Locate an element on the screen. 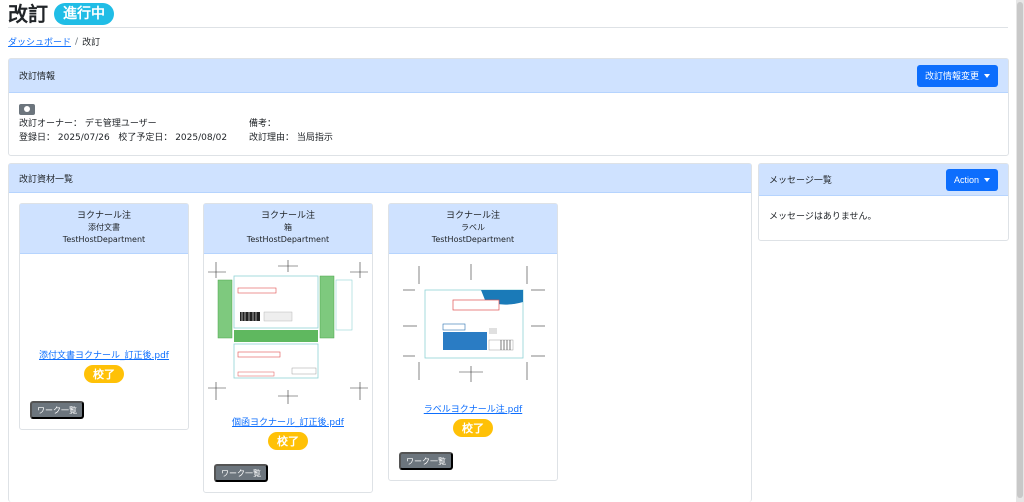  revision-owner: 改訂オーナー： デモ管理ユーザー is located at coordinates (88, 124).